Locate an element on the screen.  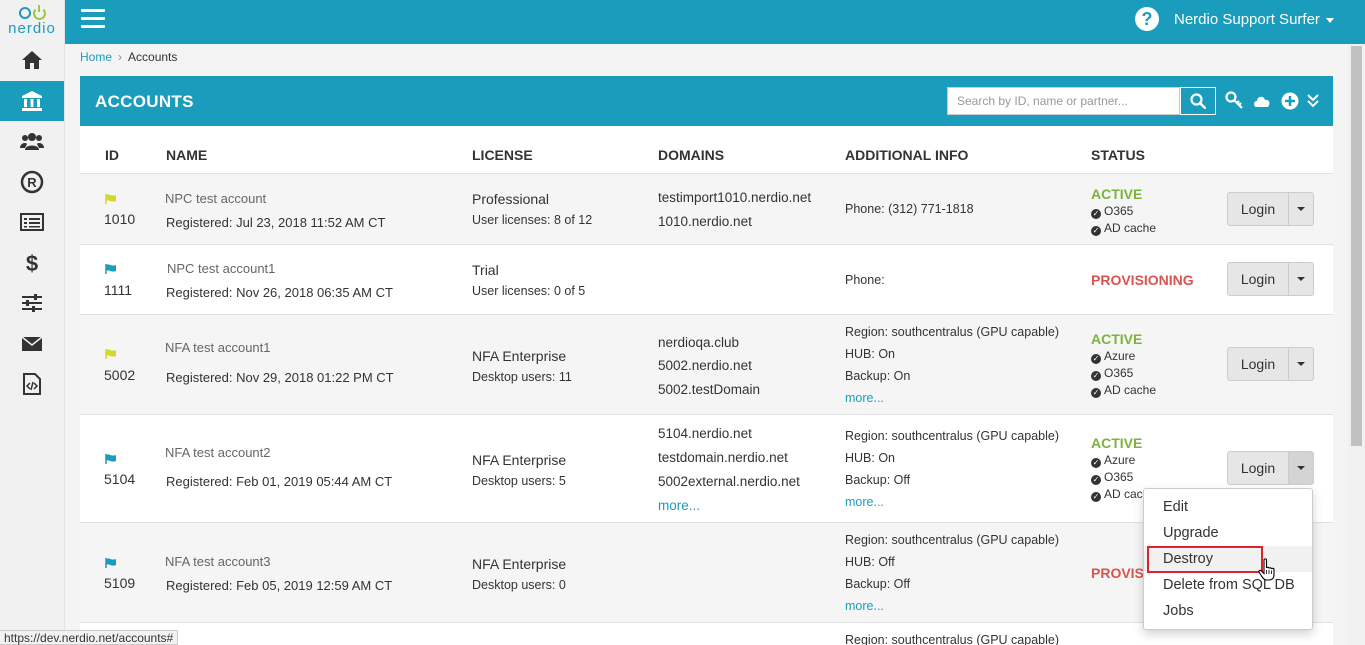
highlight-box is located at coordinates (1205, 559).